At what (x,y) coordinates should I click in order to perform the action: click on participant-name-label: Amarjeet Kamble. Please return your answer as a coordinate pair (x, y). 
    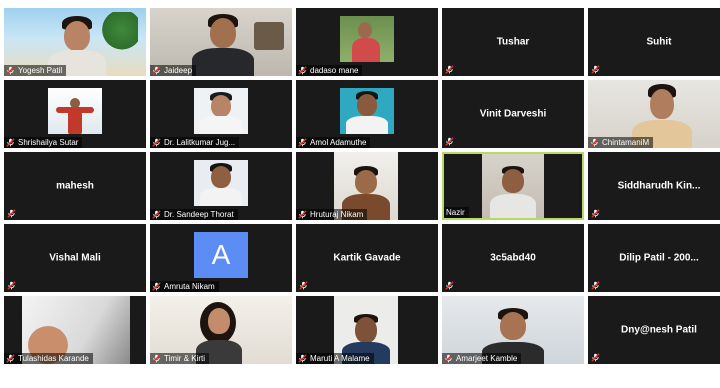
    Looking at the image, I should click on (482, 358).